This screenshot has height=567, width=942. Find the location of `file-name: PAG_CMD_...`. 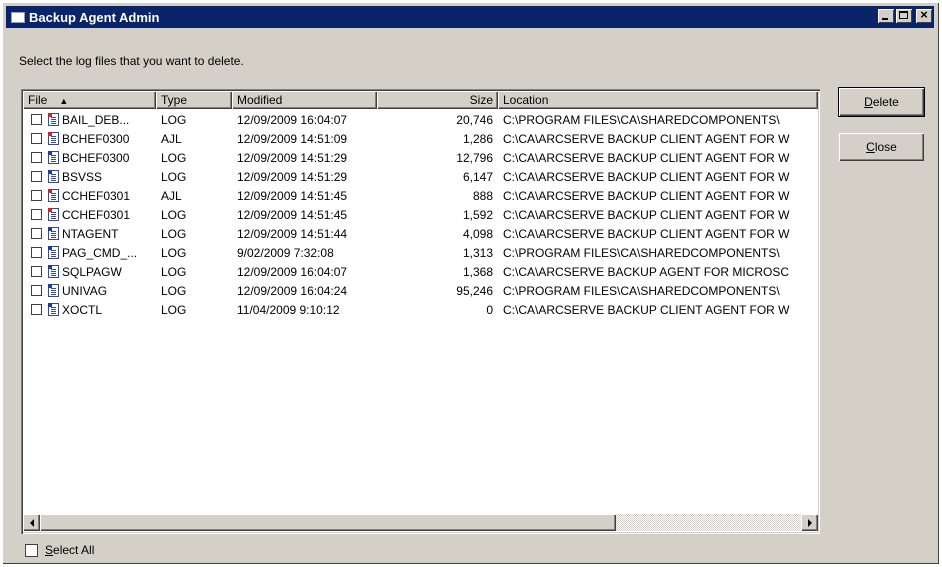

file-name: PAG_CMD_... is located at coordinates (100, 252).